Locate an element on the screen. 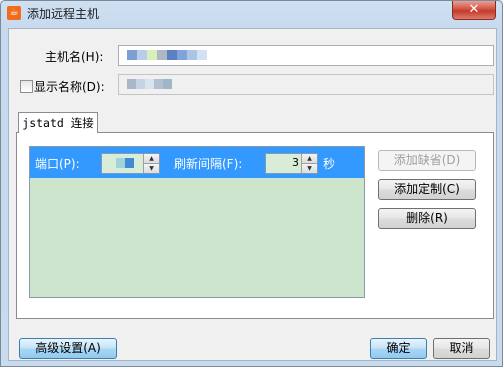  close-button: ✕ is located at coordinates (474, 10).